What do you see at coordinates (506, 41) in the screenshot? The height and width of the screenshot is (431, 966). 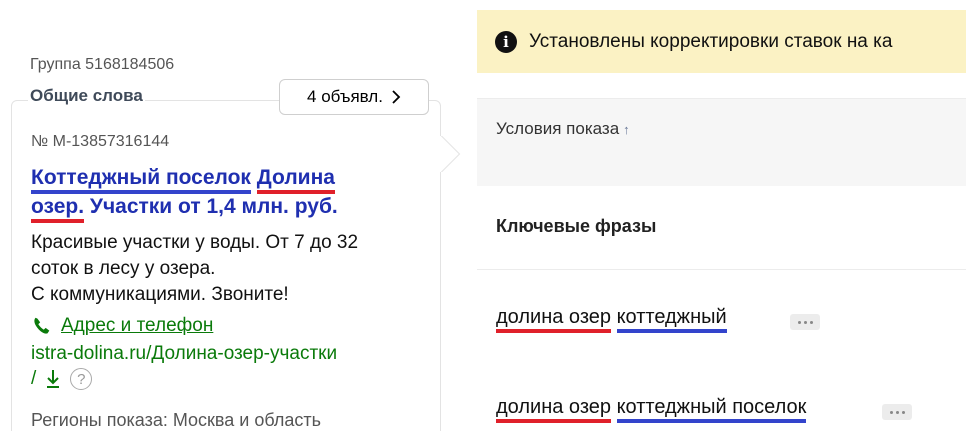 I see `info-icon: i` at bounding box center [506, 41].